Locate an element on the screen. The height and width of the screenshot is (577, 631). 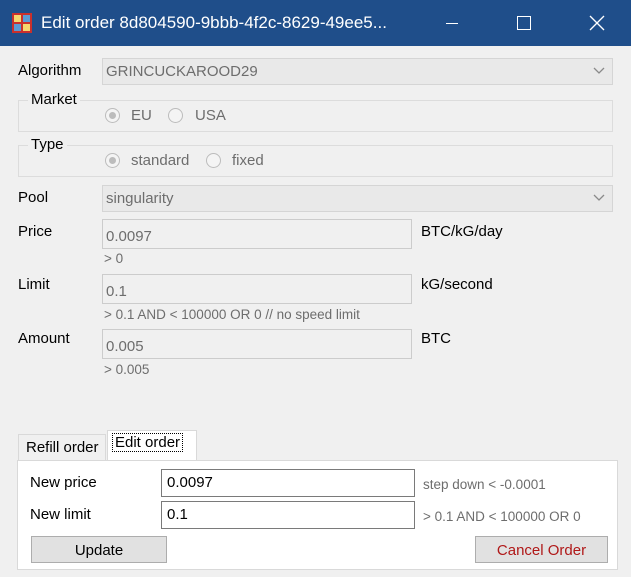
new-limit-input: 0.1 is located at coordinates (288, 515).